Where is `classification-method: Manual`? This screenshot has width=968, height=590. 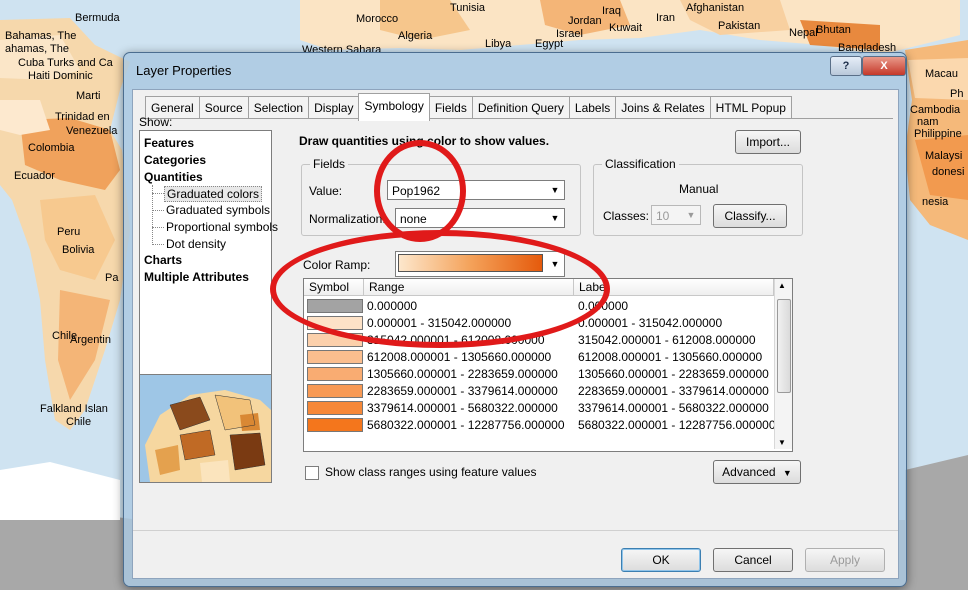
classification-method: Manual is located at coordinates (699, 189).